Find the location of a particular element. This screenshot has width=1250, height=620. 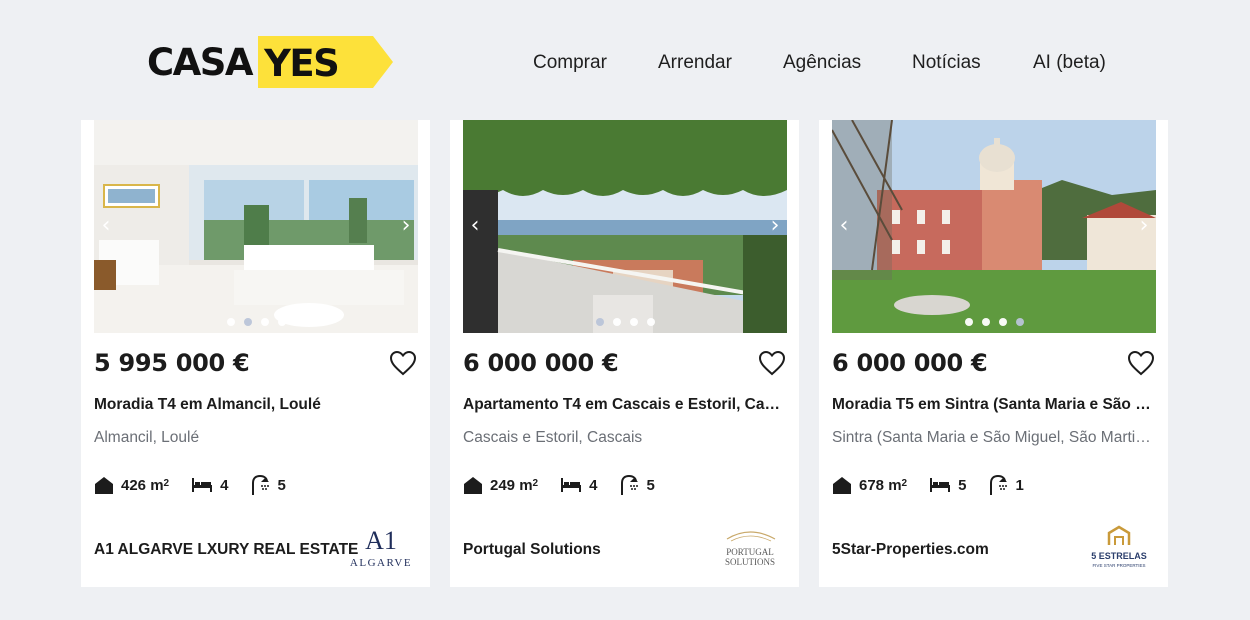

listing-title: Moradia T4 em Almancil, Loulé is located at coordinates (256, 405).